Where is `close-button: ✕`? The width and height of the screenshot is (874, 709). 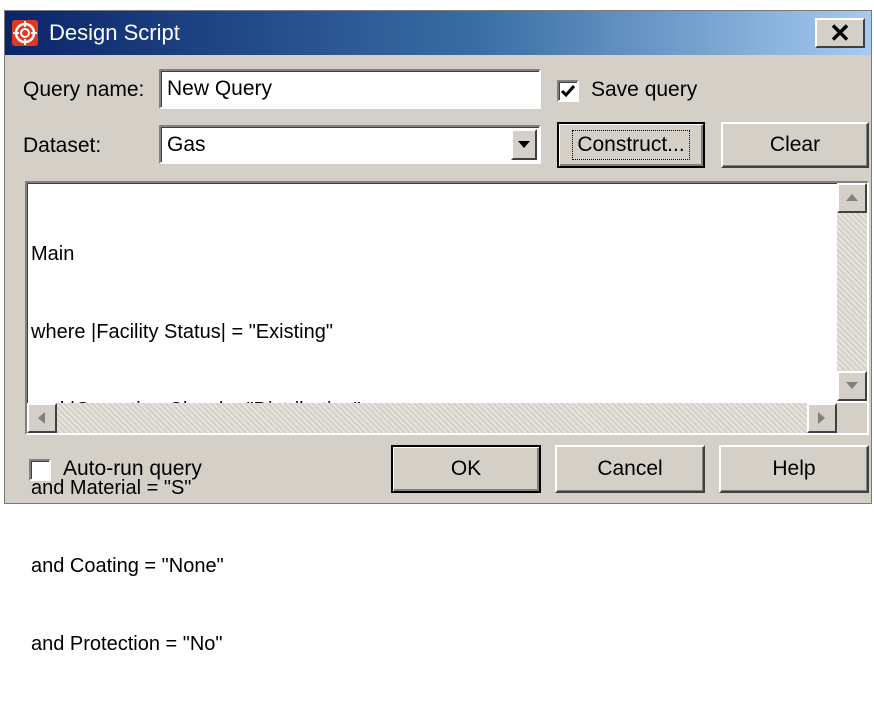 close-button: ✕ is located at coordinates (840, 33).